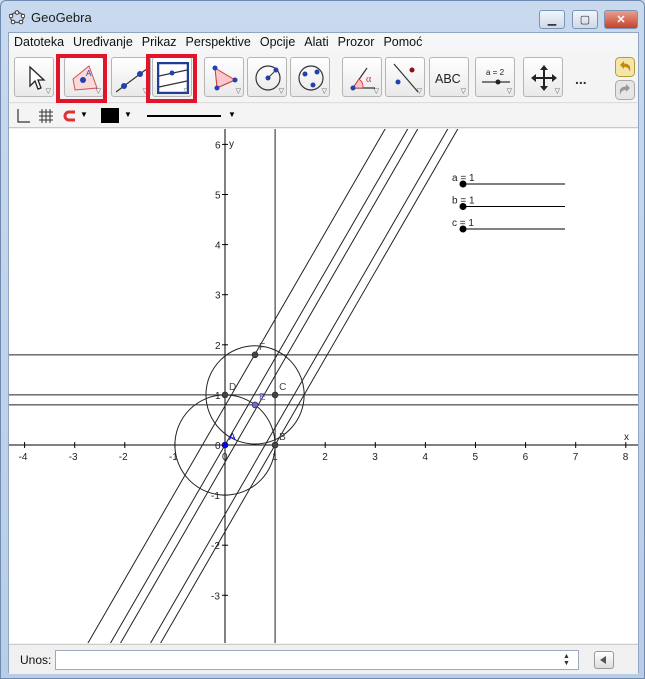 The width and height of the screenshot is (645, 679). Describe the element at coordinates (102, 43) in the screenshot. I see `menu-uredivanje: Uređivanje` at that location.